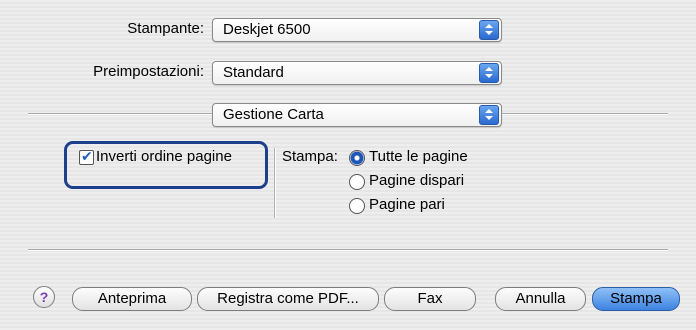 The height and width of the screenshot is (330, 696). I want to click on divider, so click(348, 250).